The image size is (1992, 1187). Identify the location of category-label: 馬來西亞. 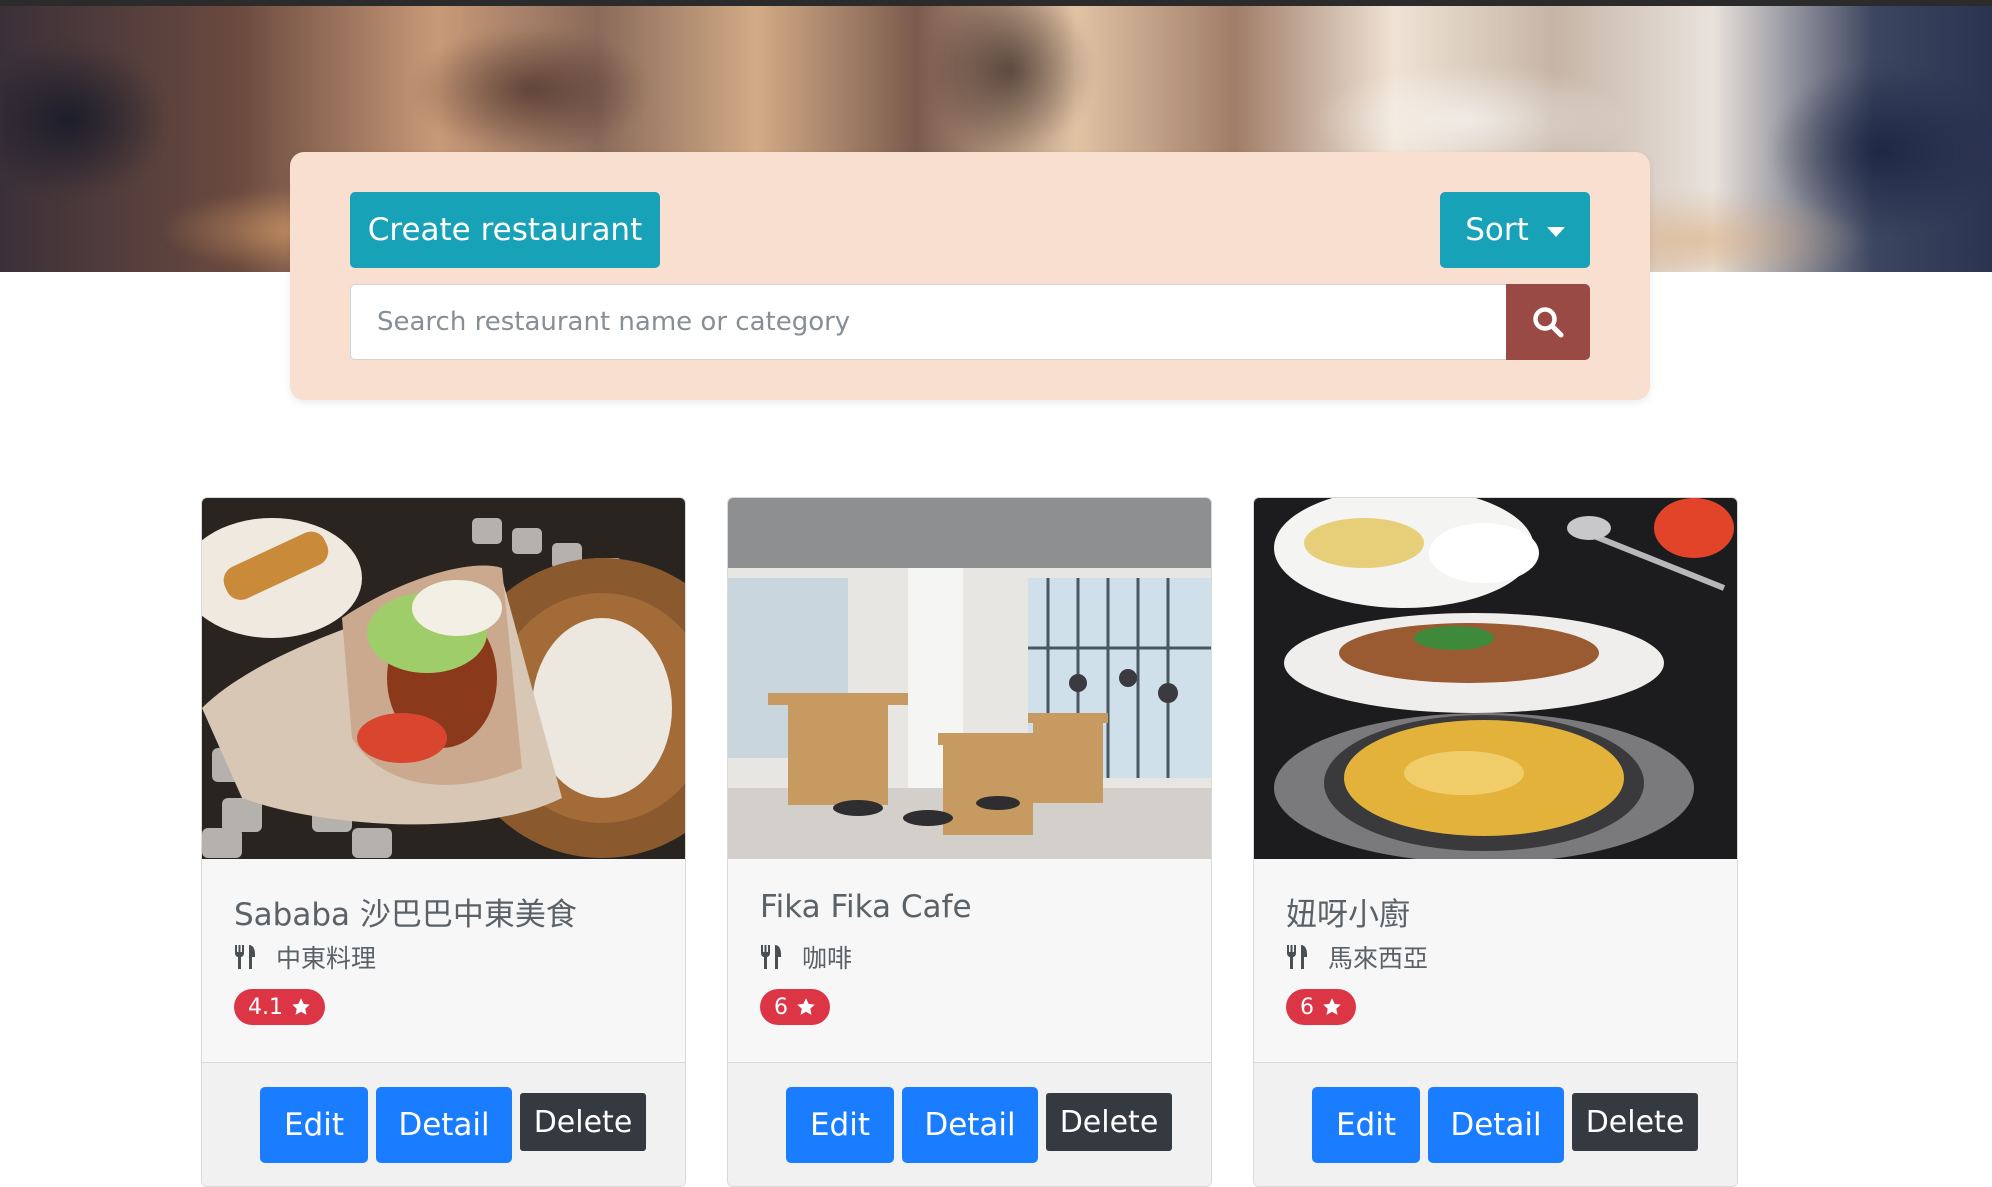
(1378, 958).